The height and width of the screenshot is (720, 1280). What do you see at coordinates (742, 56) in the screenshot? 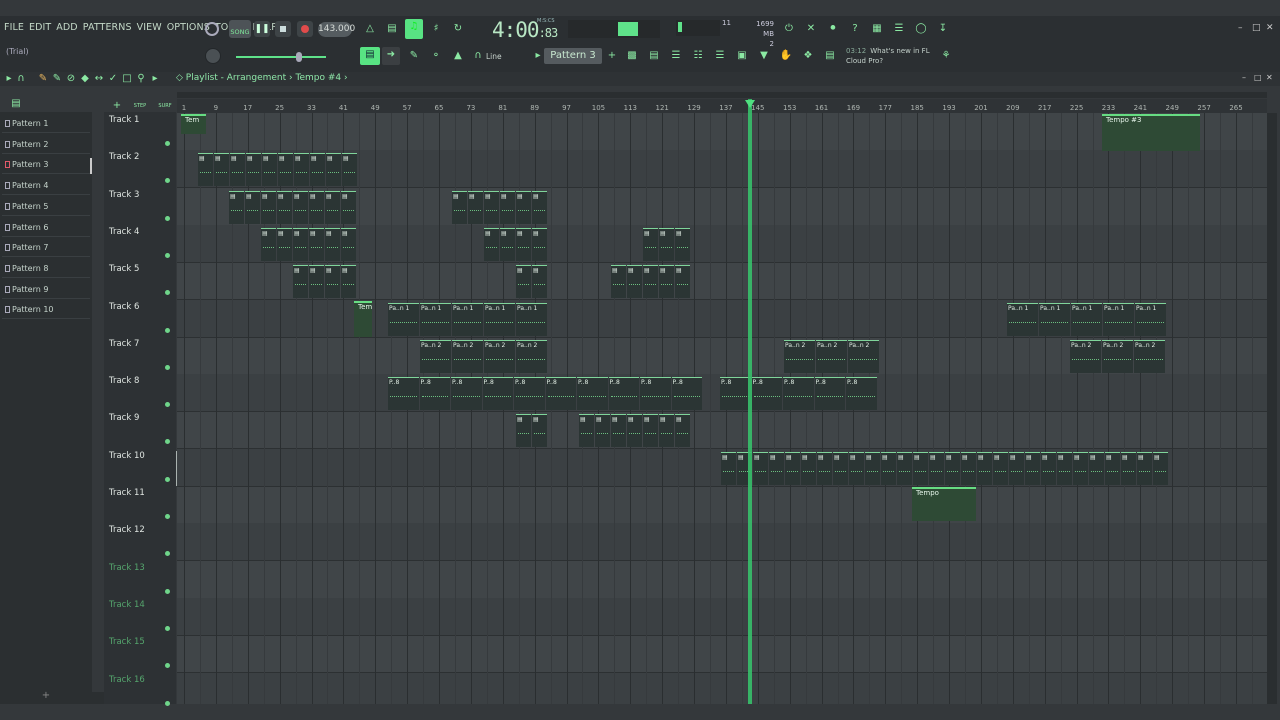
I see `plugin-picker-icon: ▣` at bounding box center [742, 56].